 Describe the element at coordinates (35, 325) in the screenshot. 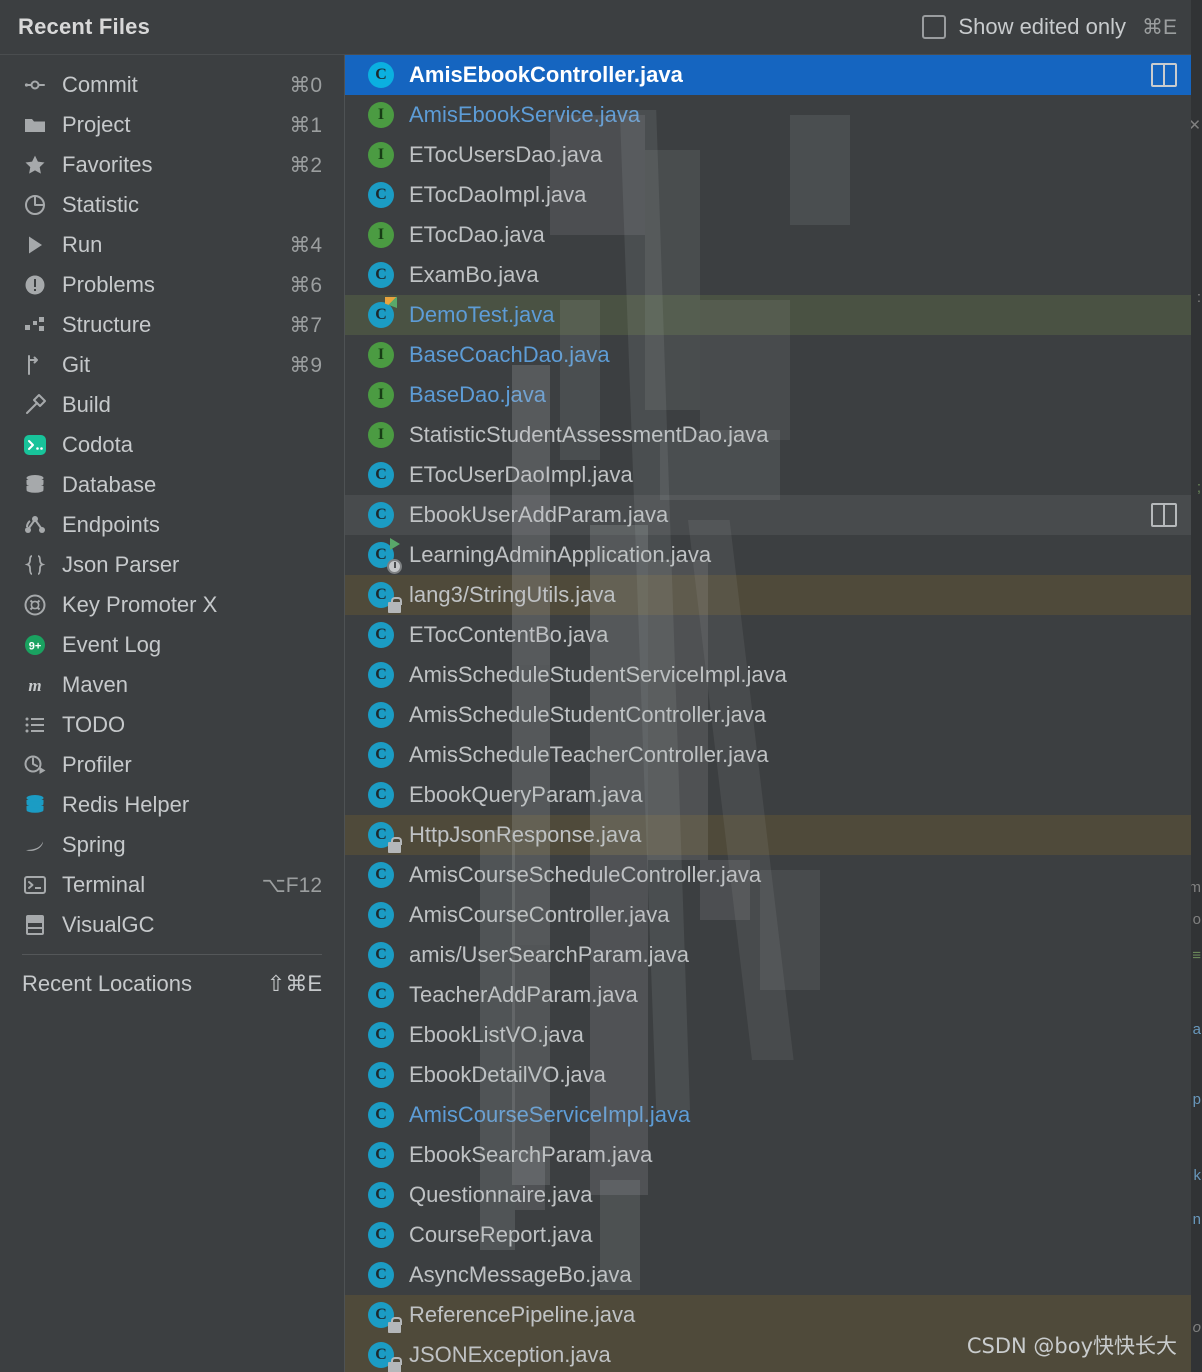

I see `structure-icon` at that location.